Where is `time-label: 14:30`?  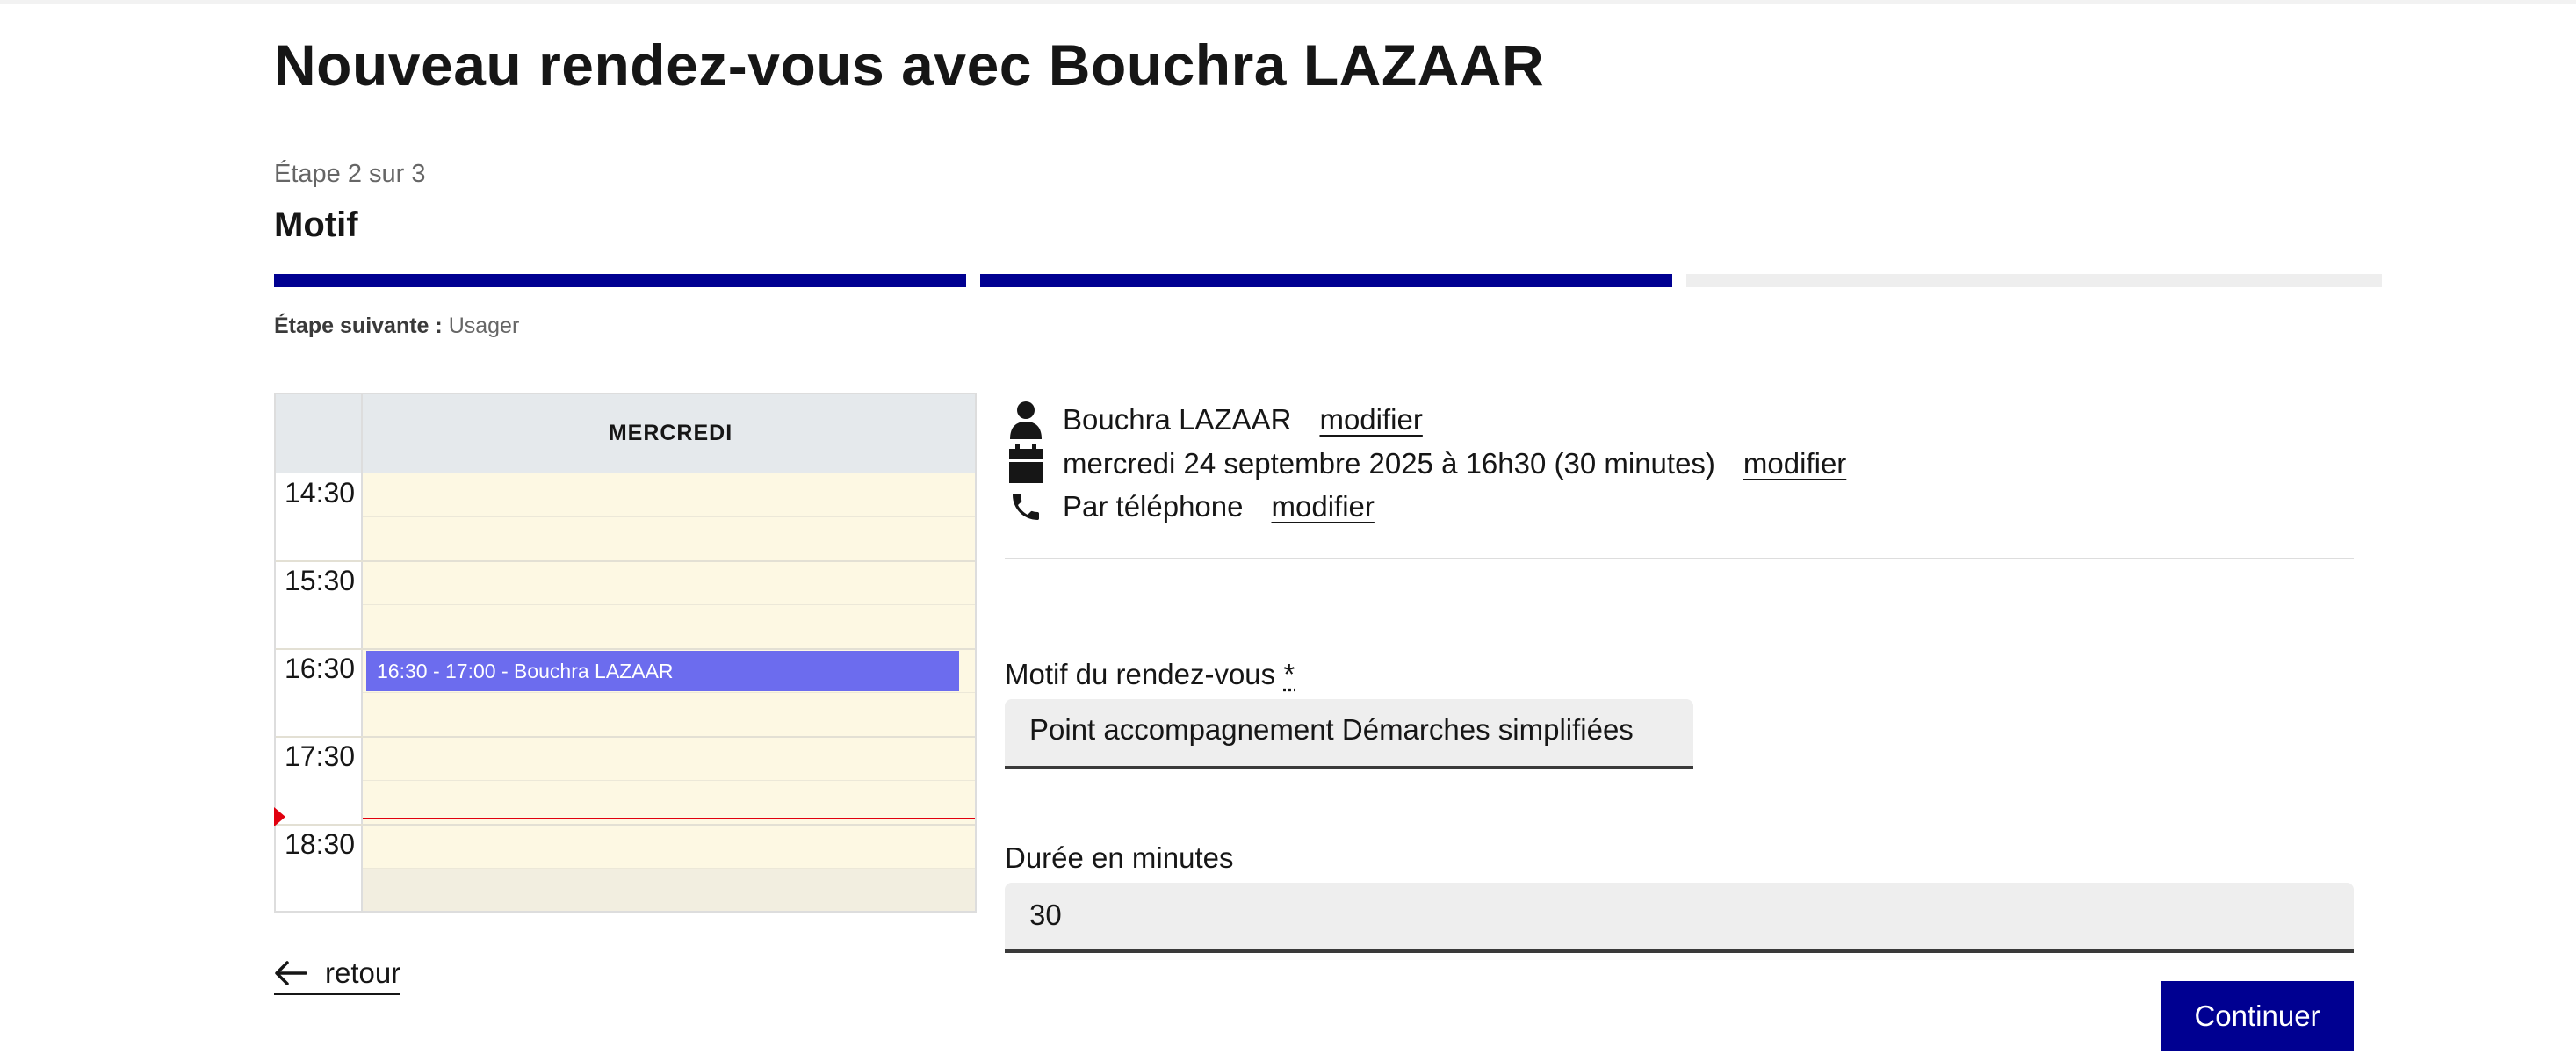 time-label: 14:30 is located at coordinates (320, 493).